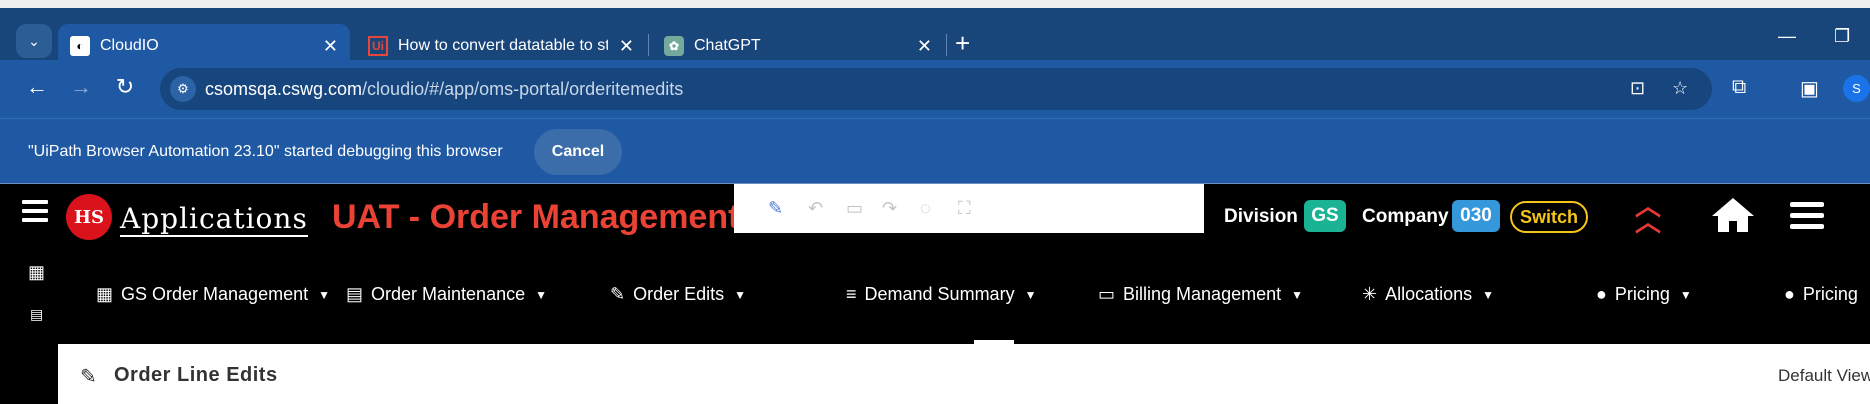 This screenshot has width=1870, height=404. Describe the element at coordinates (674, 46) in the screenshot. I see `chatgpt-icon: ✿` at that location.